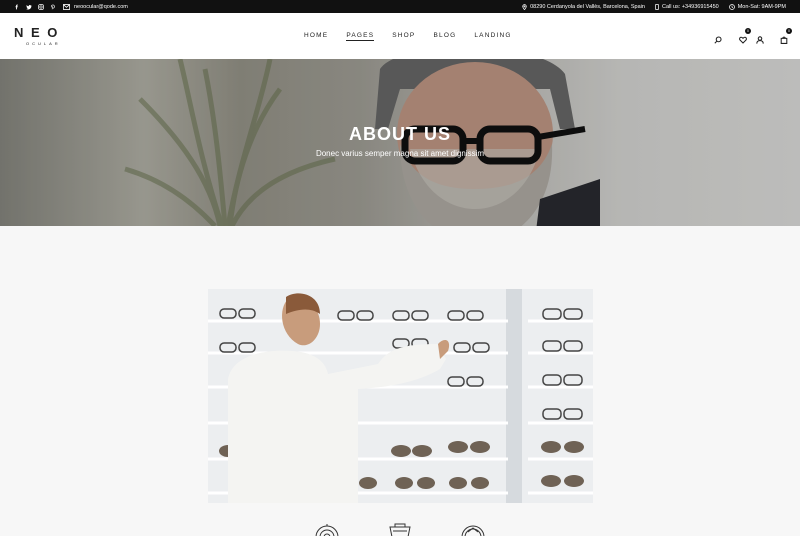 The width and height of the screenshot is (800, 536). I want to click on phone-text: Call us: +34936915450, so click(690, 6).